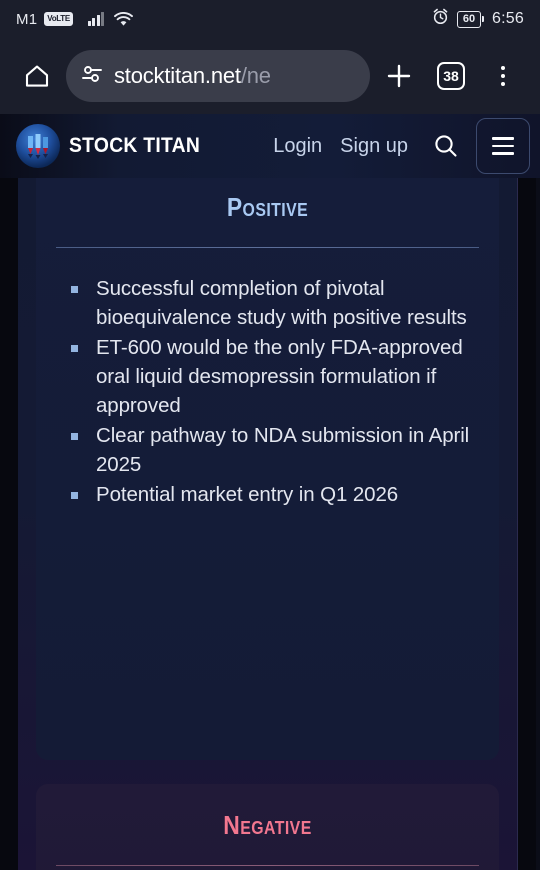 The width and height of the screenshot is (540, 870). Describe the element at coordinates (271, 494) in the screenshot. I see `list-item: Potential market entry in Q1 2026` at that location.